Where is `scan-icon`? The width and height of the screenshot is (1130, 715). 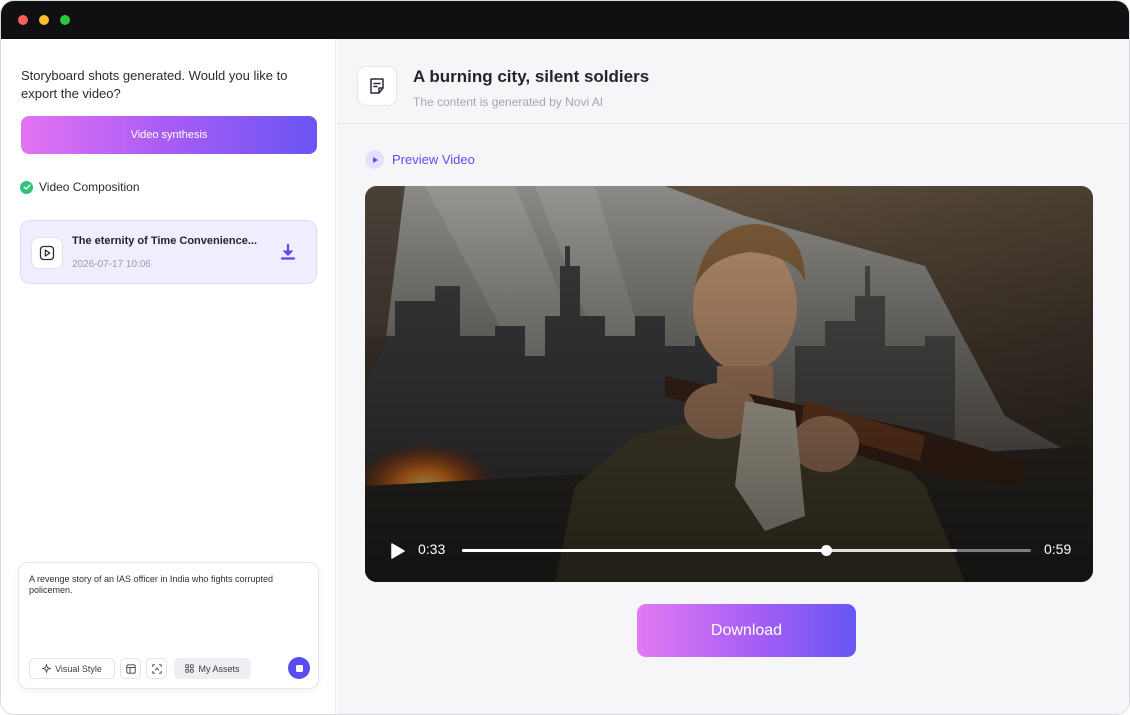 scan-icon is located at coordinates (156, 668).